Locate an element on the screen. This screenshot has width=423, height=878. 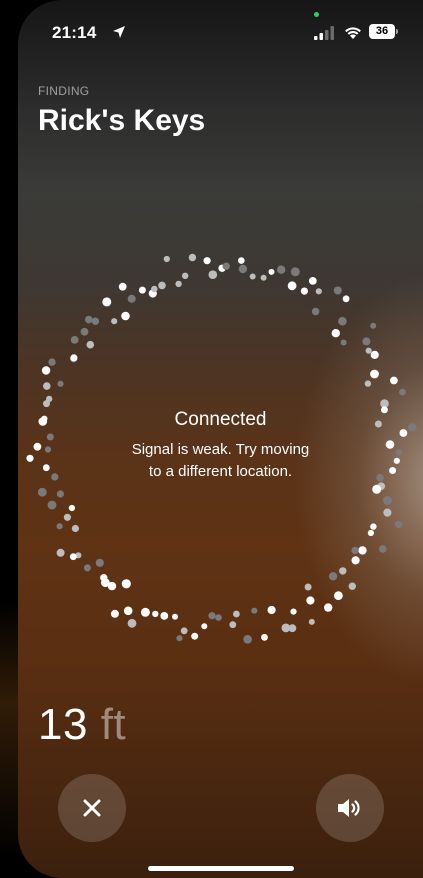
play-sound-button is located at coordinates (350, 808).